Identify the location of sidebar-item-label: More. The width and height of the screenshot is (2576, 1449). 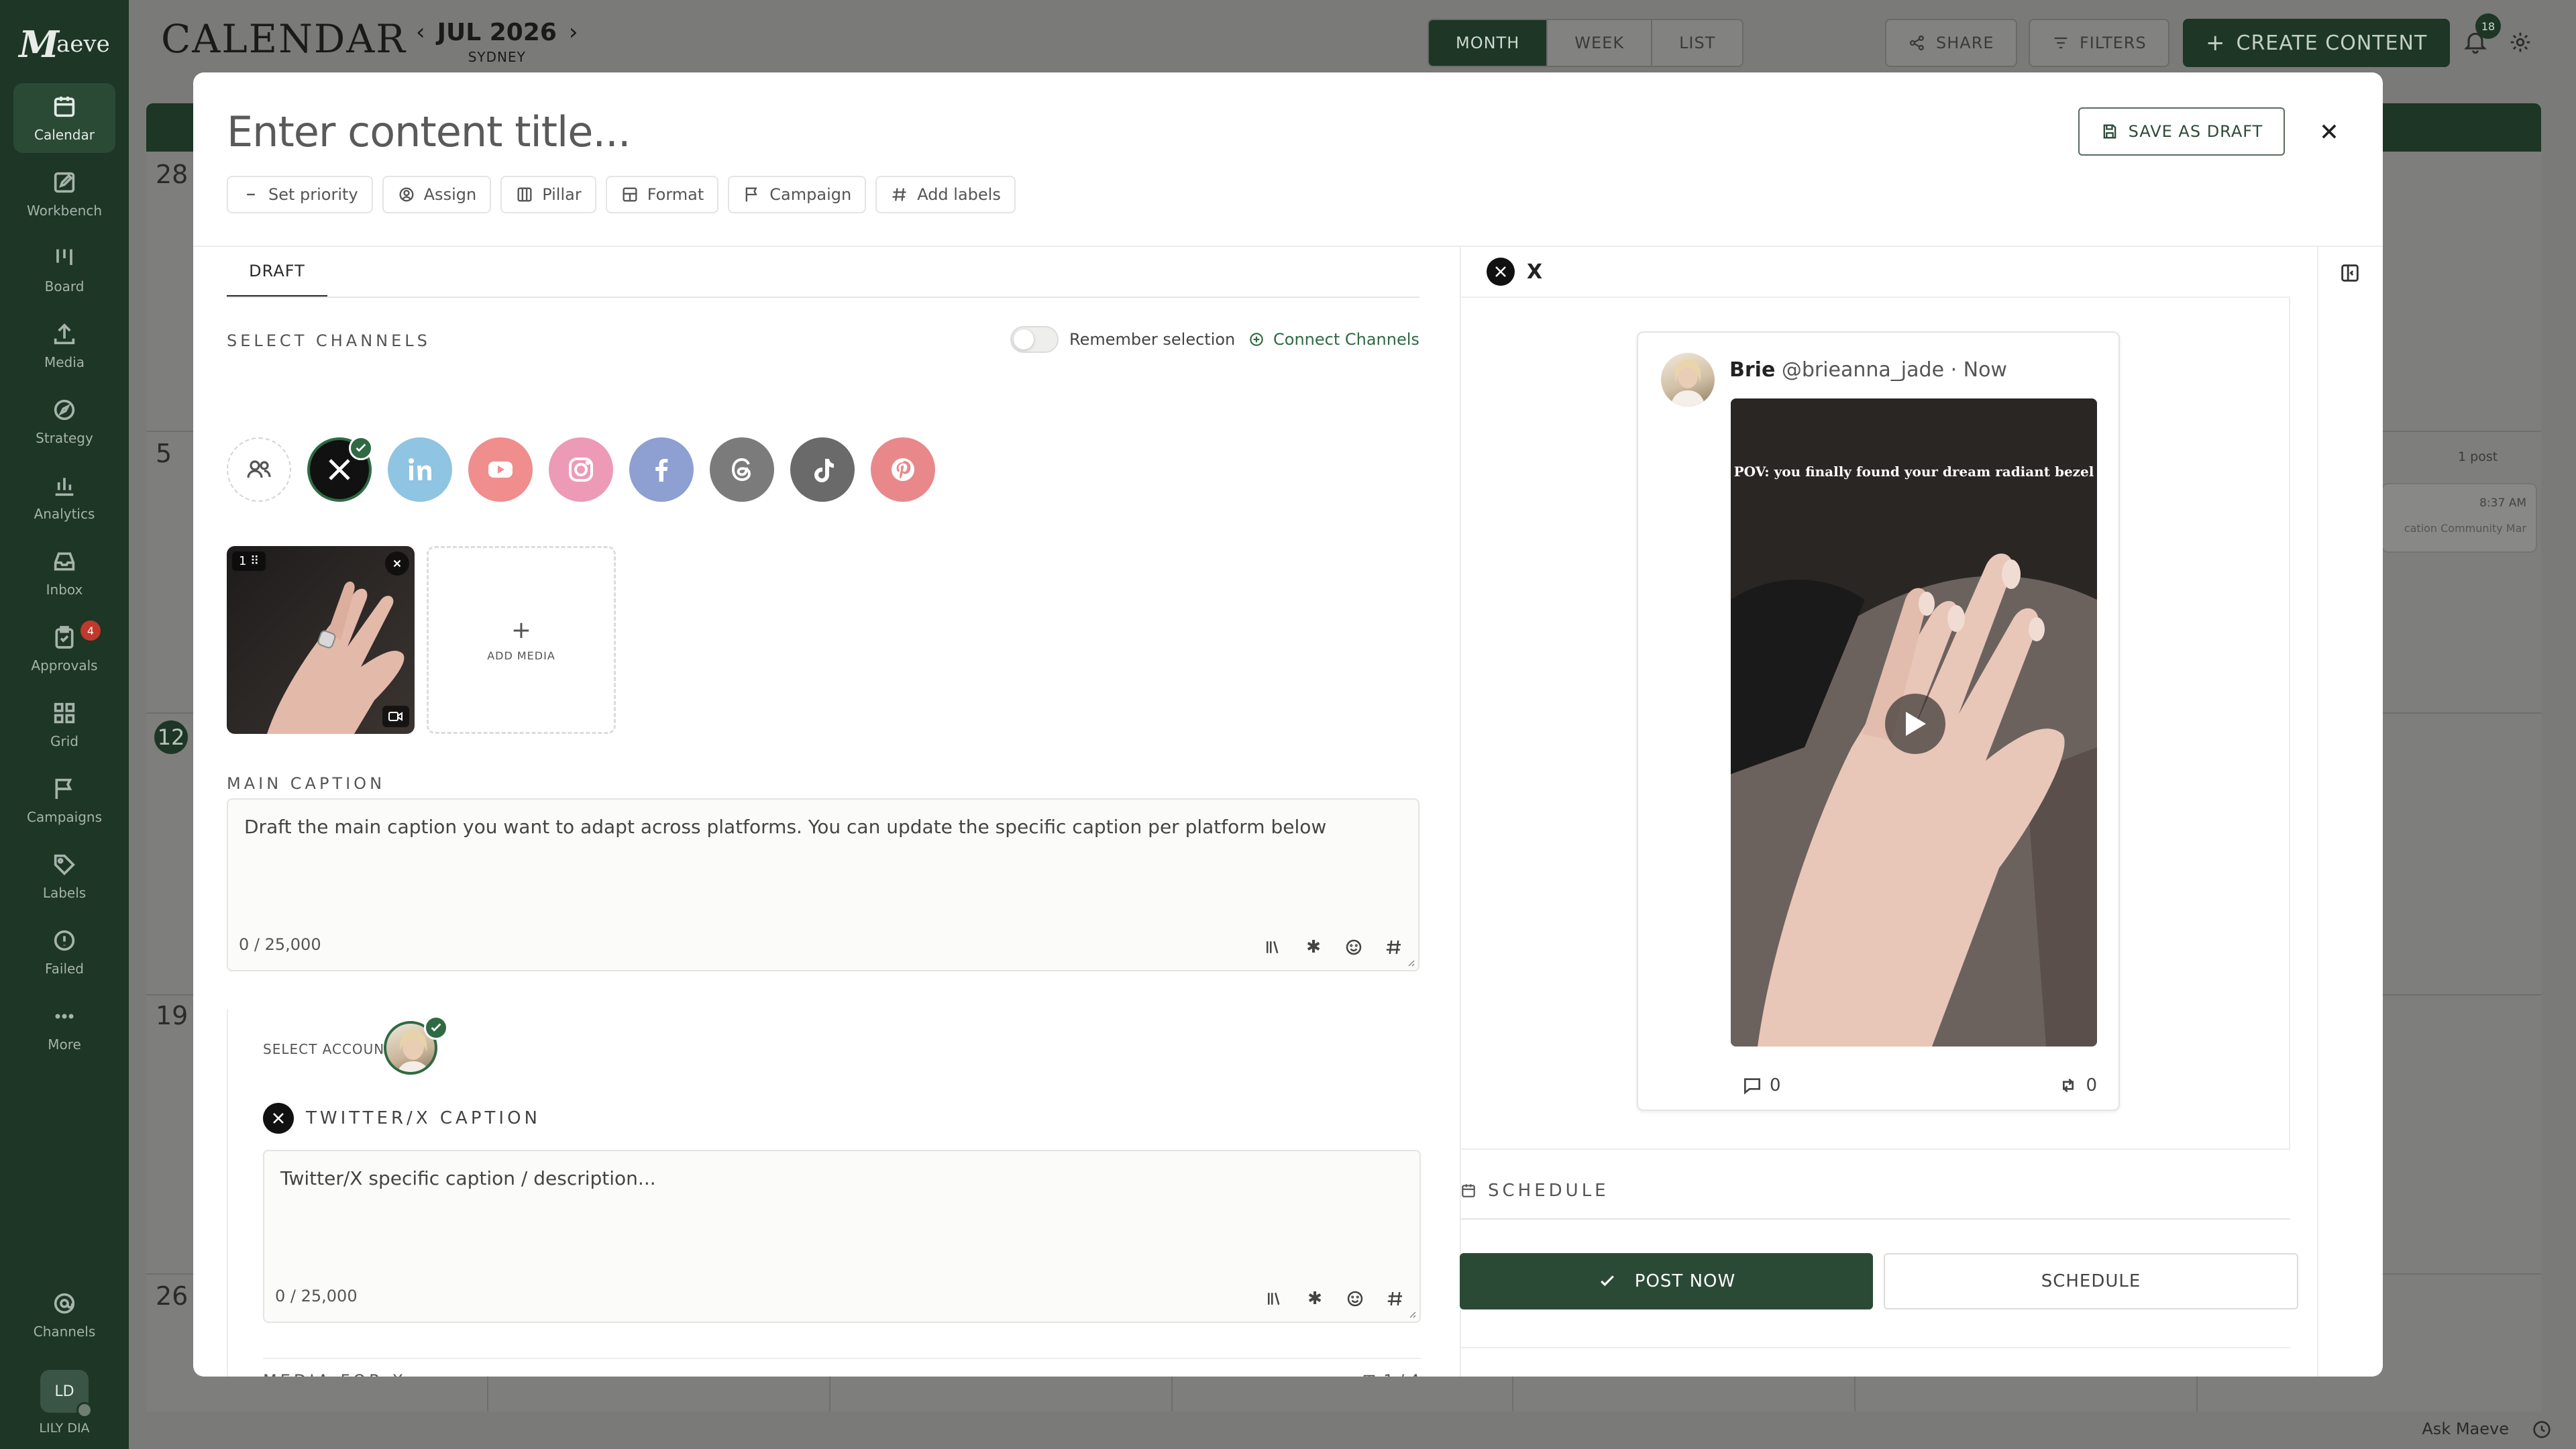
(64, 1044).